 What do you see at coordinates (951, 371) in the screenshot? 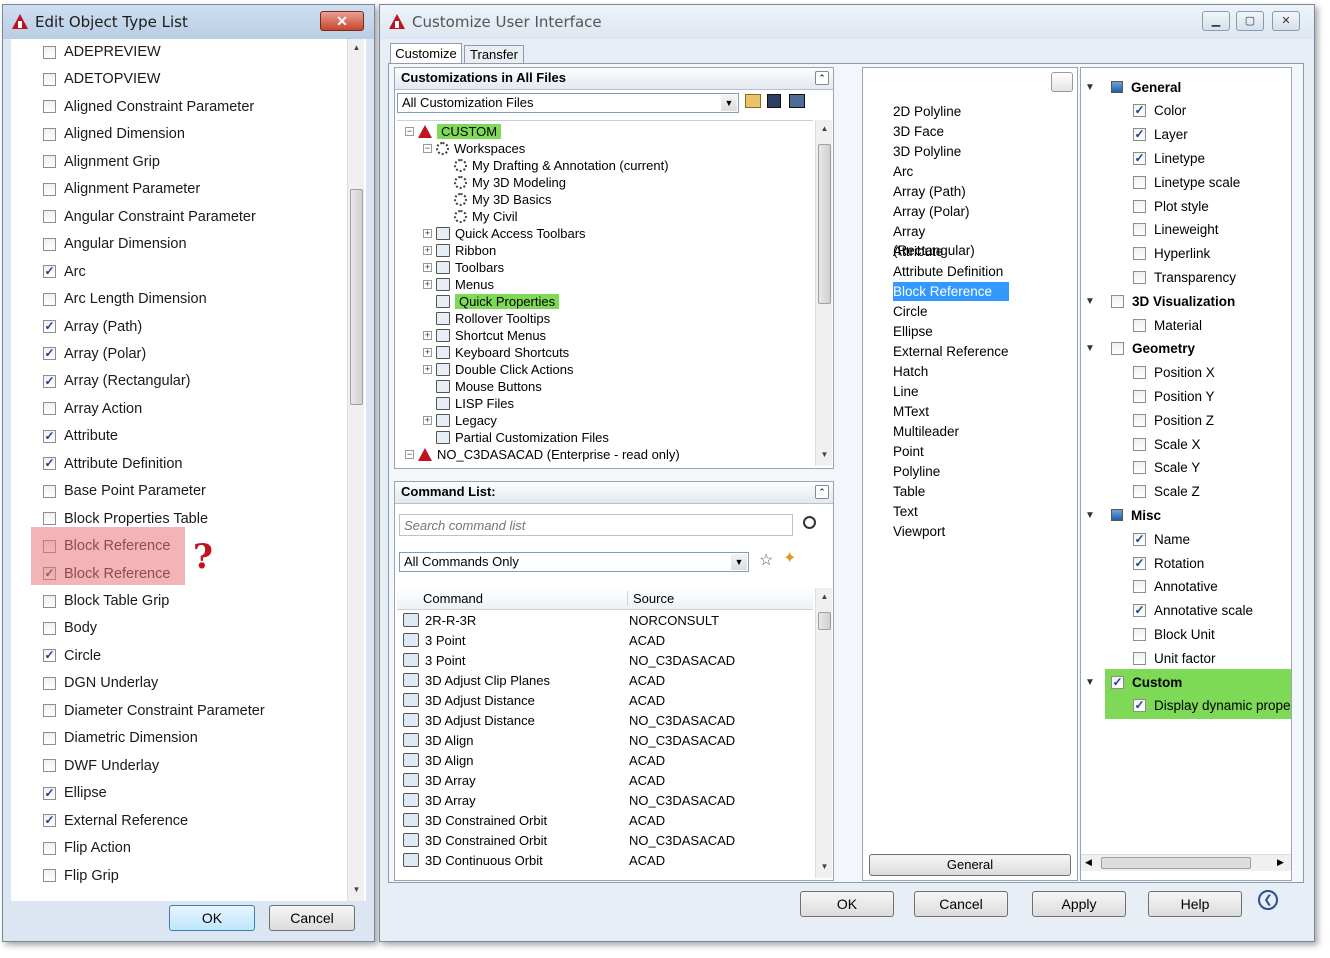
I see `object-type-entry: Hatch` at bounding box center [951, 371].